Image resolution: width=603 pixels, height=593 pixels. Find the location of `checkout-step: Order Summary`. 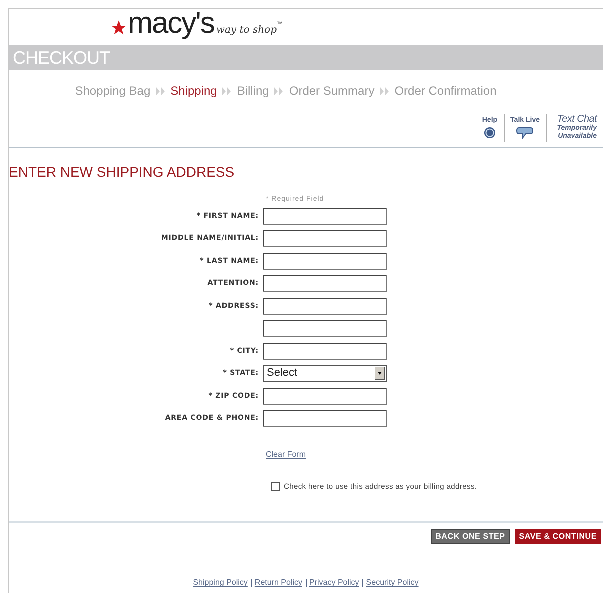

checkout-step: Order Summary is located at coordinates (332, 91).